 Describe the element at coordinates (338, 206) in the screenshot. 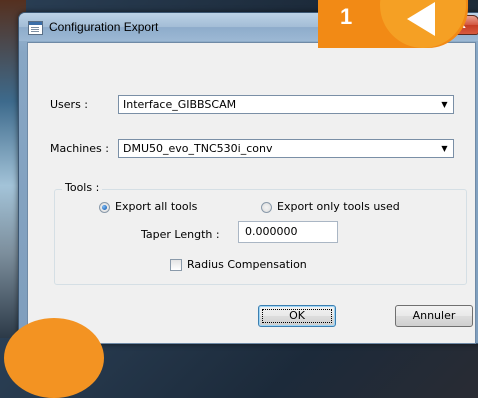

I see `export-used-tools-label: Export only tools used` at that location.